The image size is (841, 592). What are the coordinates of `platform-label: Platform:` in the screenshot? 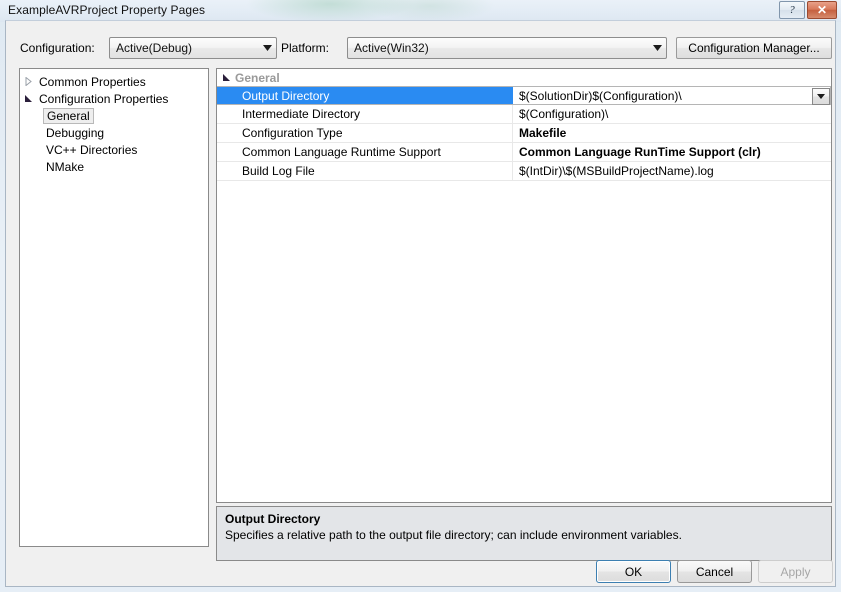 It's located at (305, 48).